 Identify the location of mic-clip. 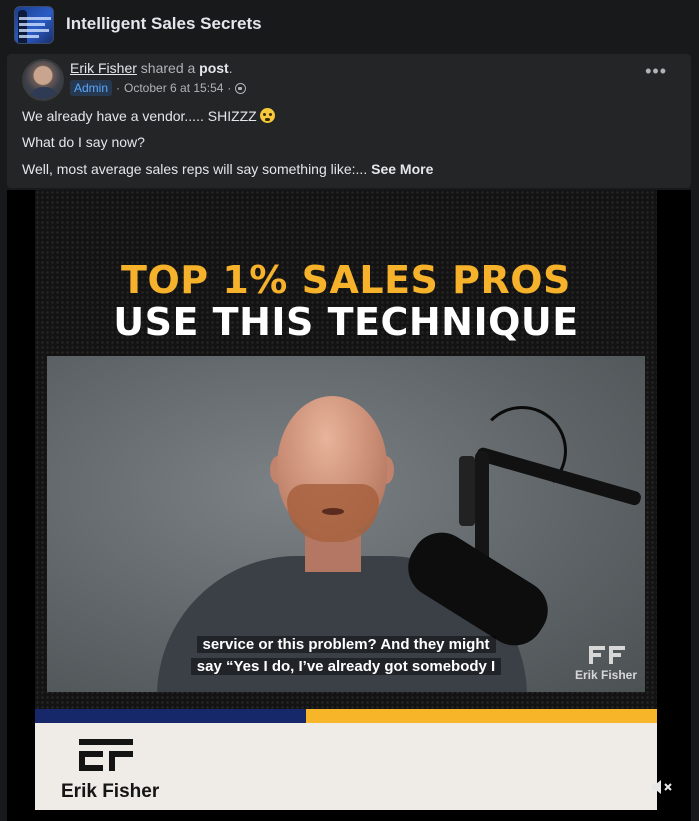
(467, 491).